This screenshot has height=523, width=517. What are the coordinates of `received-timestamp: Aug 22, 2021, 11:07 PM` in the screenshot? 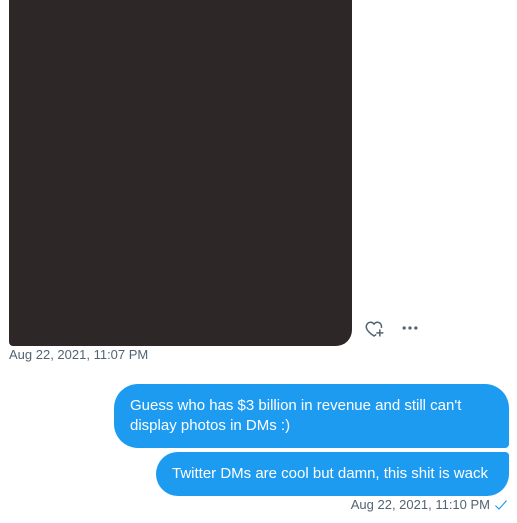 It's located at (79, 354).